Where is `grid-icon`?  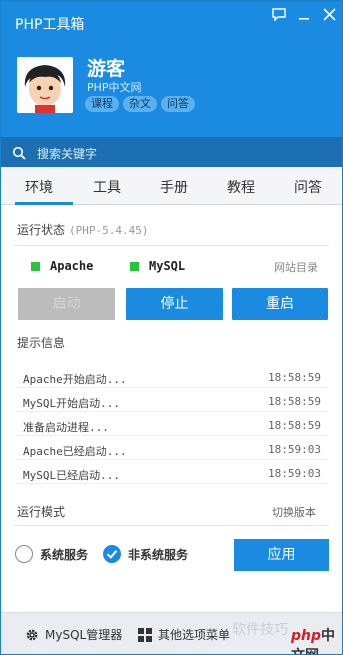
grid-icon is located at coordinates (145, 634).